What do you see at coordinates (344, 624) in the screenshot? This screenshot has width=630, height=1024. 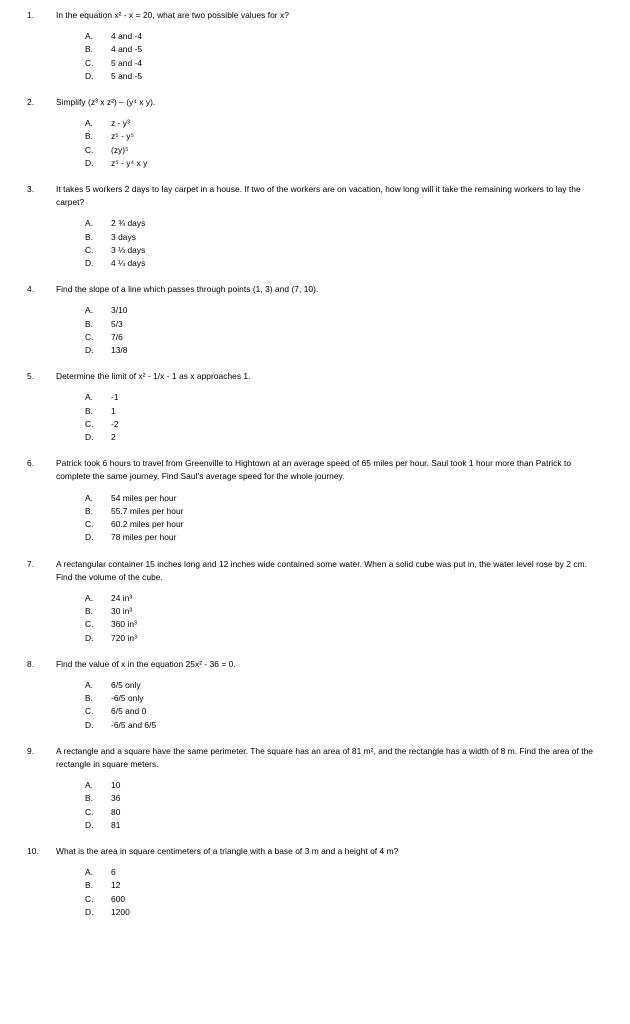 I see `answer-option: C. 360 in³` at bounding box center [344, 624].